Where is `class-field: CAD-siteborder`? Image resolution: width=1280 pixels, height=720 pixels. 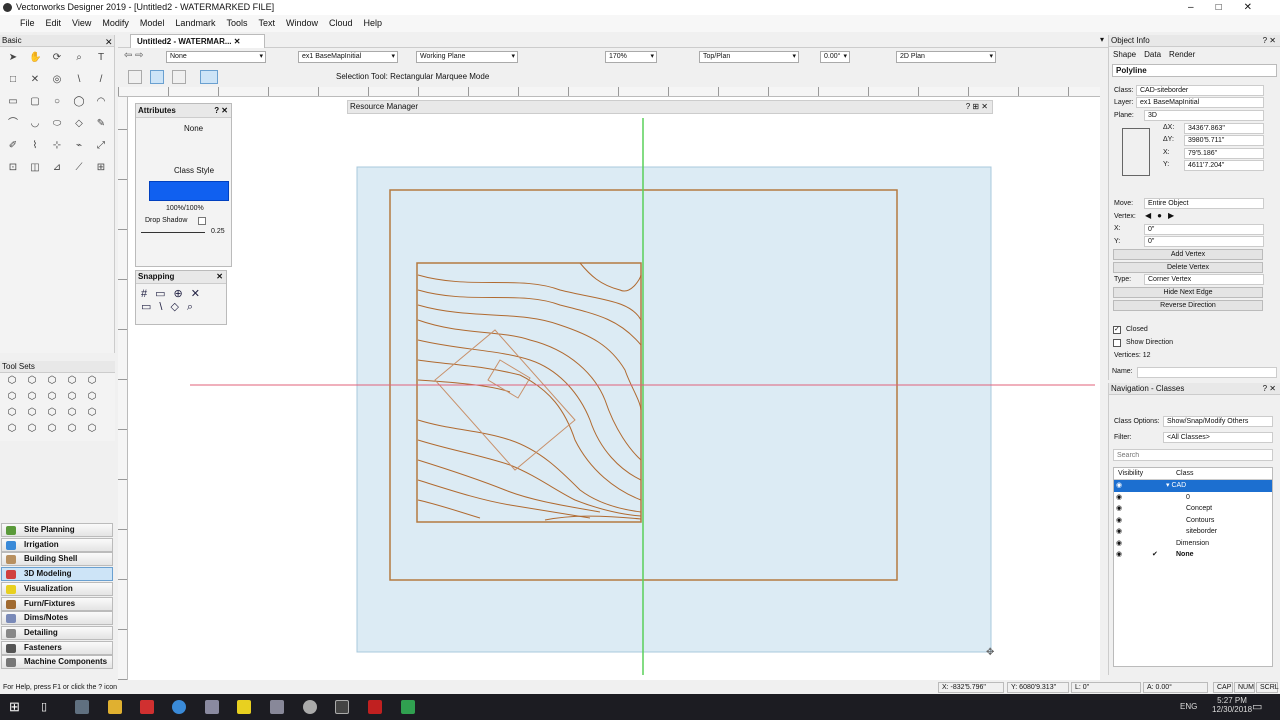 class-field: CAD-siteborder is located at coordinates (1200, 90).